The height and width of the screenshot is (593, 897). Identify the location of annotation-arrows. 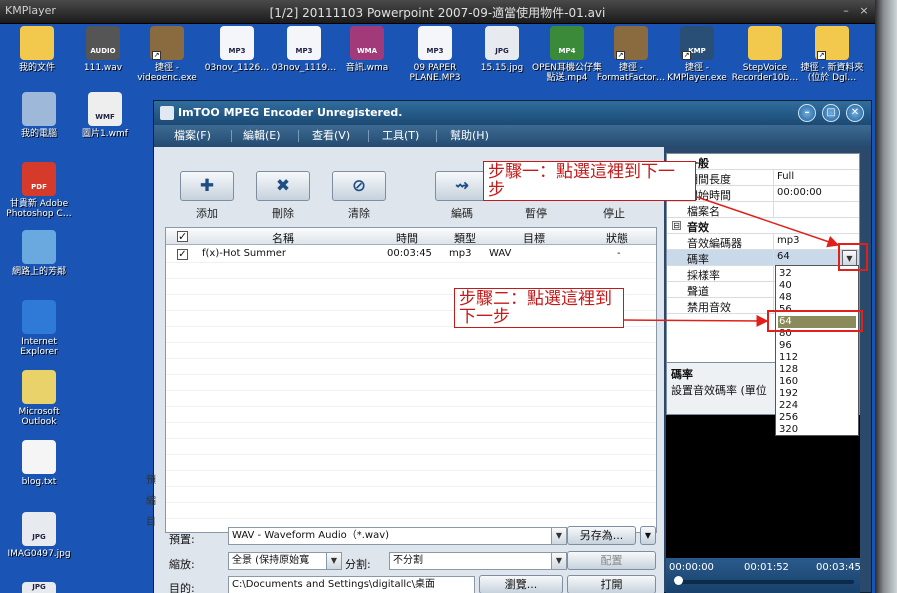
(731, 261).